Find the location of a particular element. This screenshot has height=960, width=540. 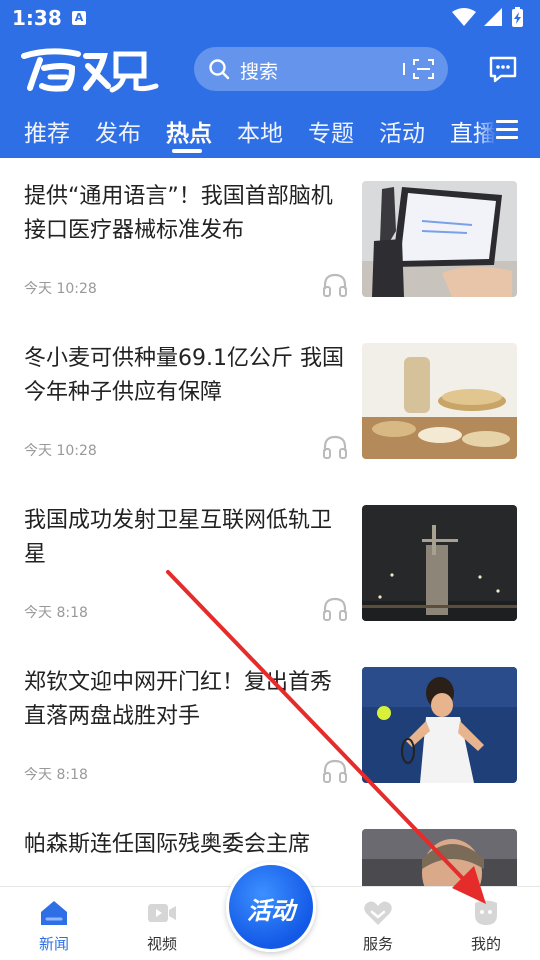

tab-local: 本地 is located at coordinates (260, 131).